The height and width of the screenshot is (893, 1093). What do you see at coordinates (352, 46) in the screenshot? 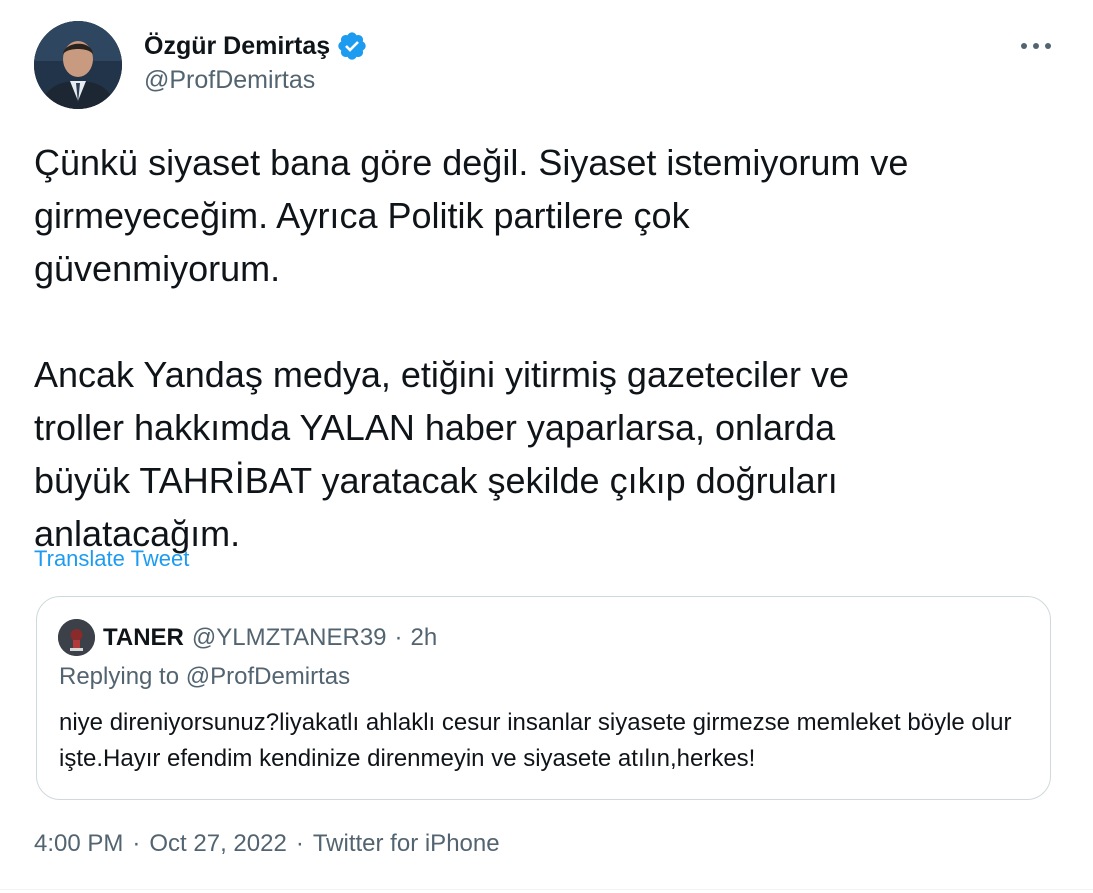
I see `verified-badge-icon` at bounding box center [352, 46].